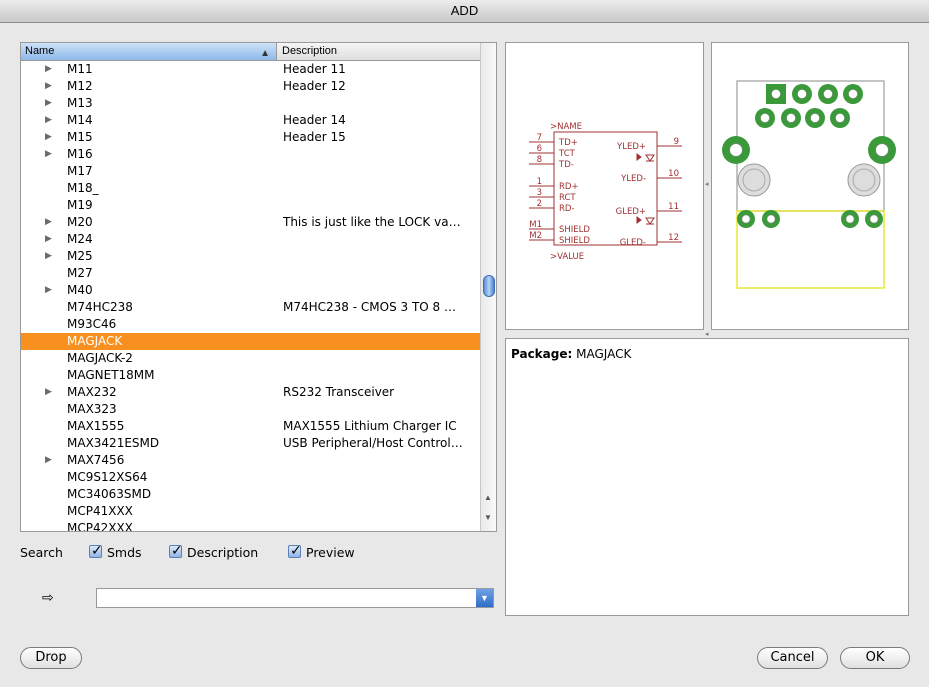 The height and width of the screenshot is (687, 929). What do you see at coordinates (567, 198) in the screenshot?
I see `pin-label: RCT` at bounding box center [567, 198].